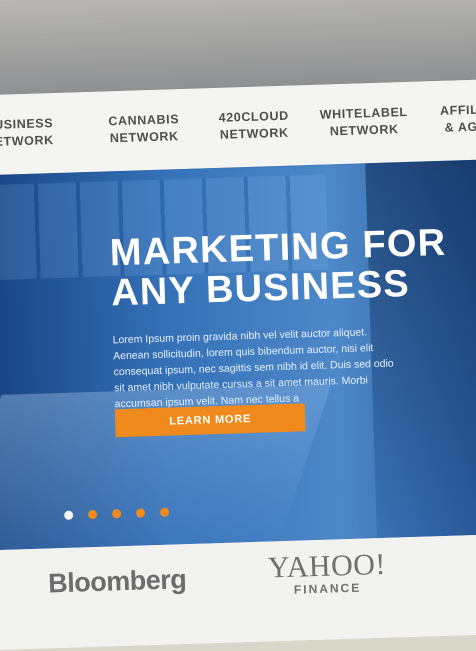 Image resolution: width=476 pixels, height=651 pixels. I want to click on yahoo-logo-text: YAHOO!, so click(327, 566).